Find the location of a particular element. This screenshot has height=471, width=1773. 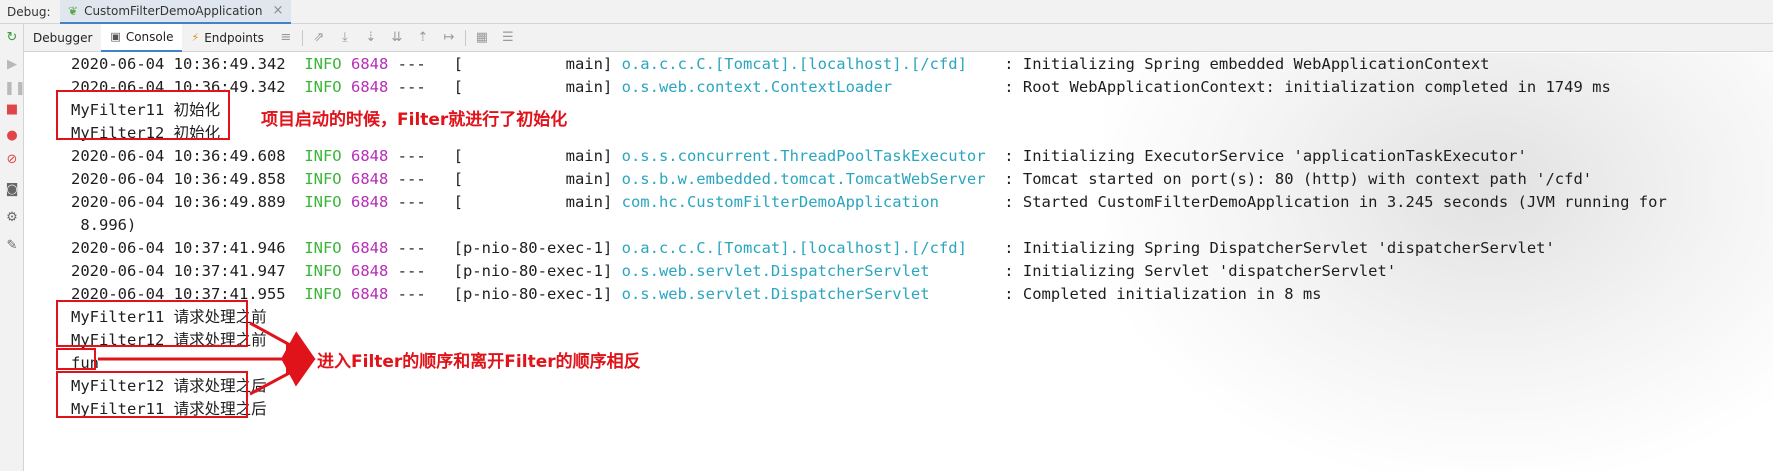

arrow-after is located at coordinates (282, 377).